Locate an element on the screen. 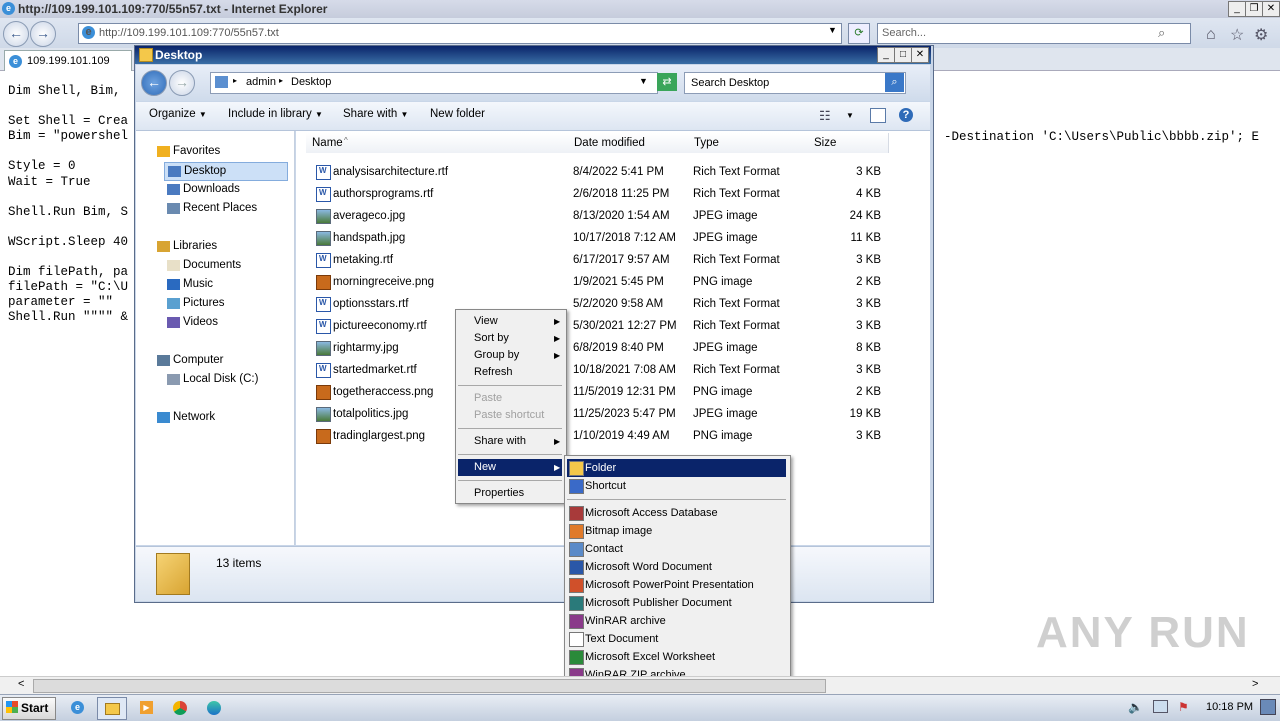 Image resolution: width=1280 pixels, height=721 pixels. breadcrumb-desktop: Desktop is located at coordinates (311, 82).